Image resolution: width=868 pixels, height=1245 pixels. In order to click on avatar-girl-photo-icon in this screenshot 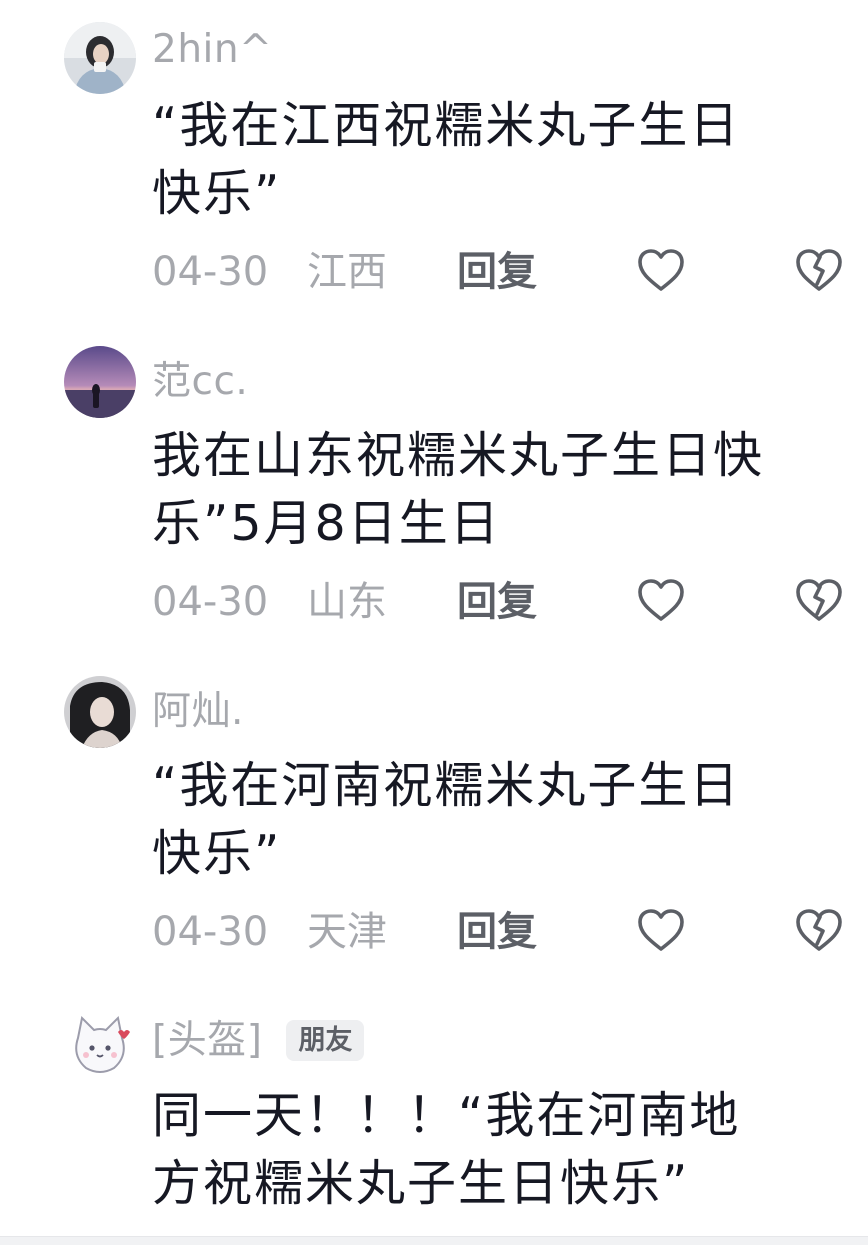, I will do `click(100, 58)`.